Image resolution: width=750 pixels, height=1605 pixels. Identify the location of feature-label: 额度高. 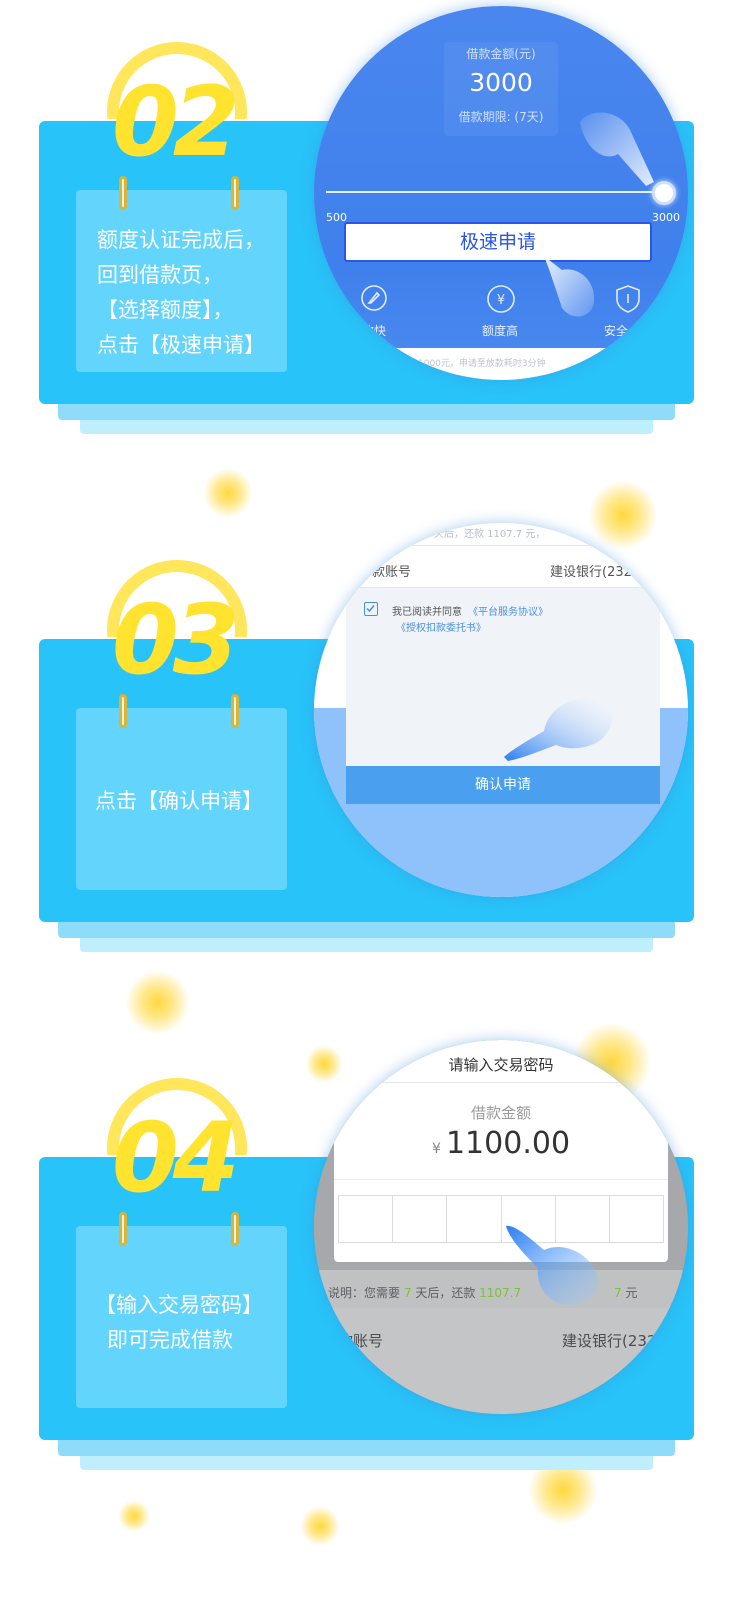
(500, 331).